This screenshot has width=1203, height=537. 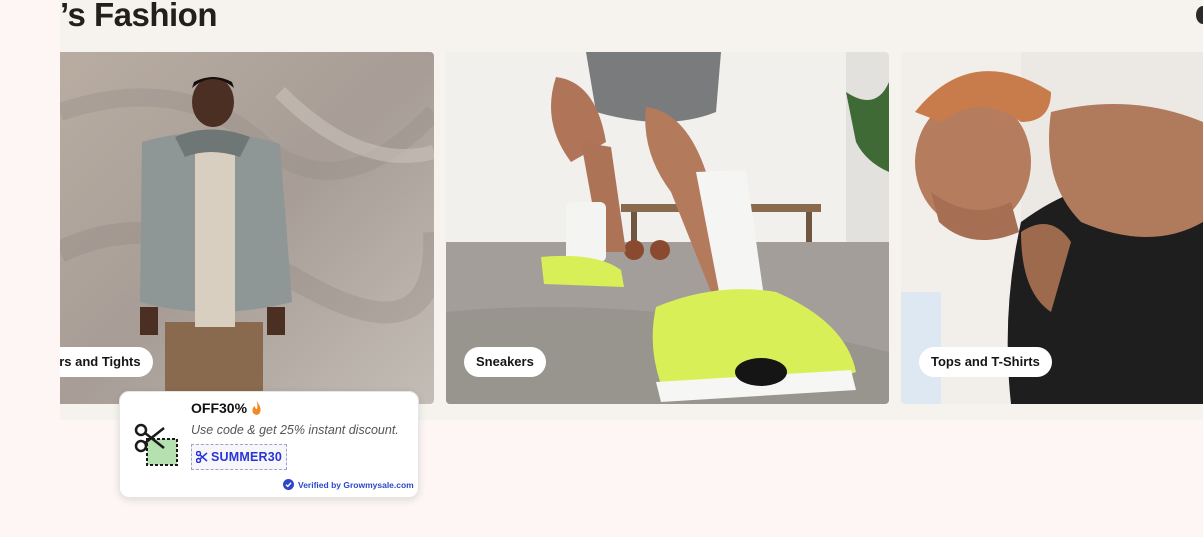 What do you see at coordinates (256, 408) in the screenshot?
I see `flame-icon` at bounding box center [256, 408].